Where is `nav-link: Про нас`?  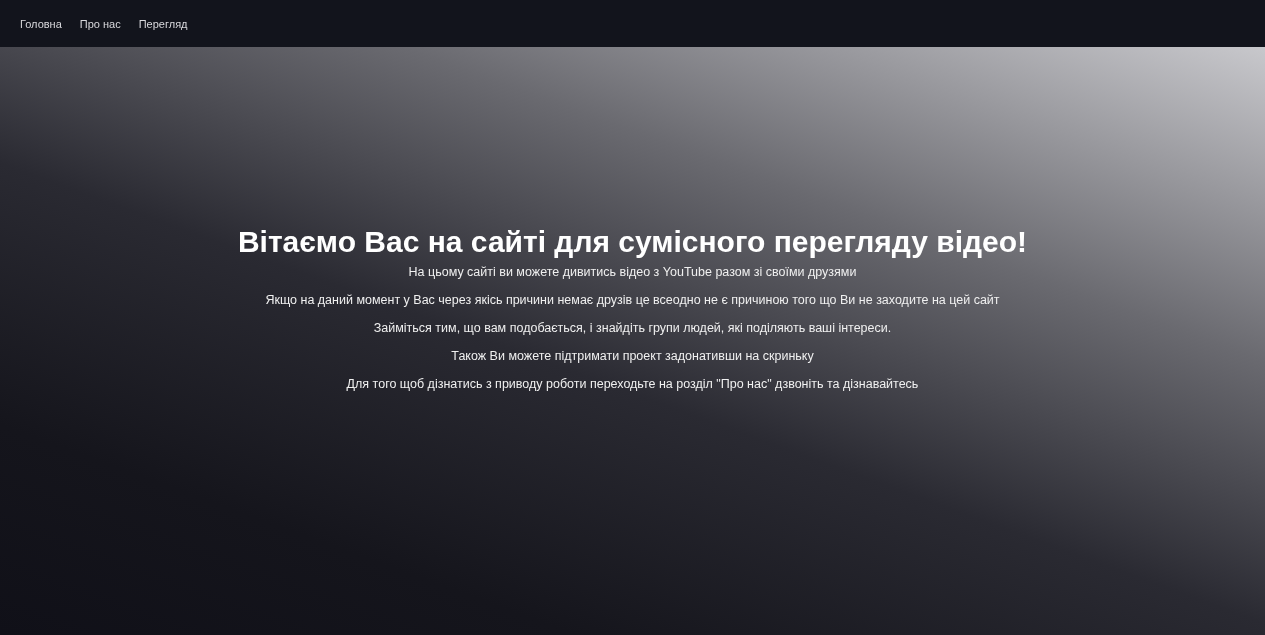
nav-link: Про нас is located at coordinates (100, 23).